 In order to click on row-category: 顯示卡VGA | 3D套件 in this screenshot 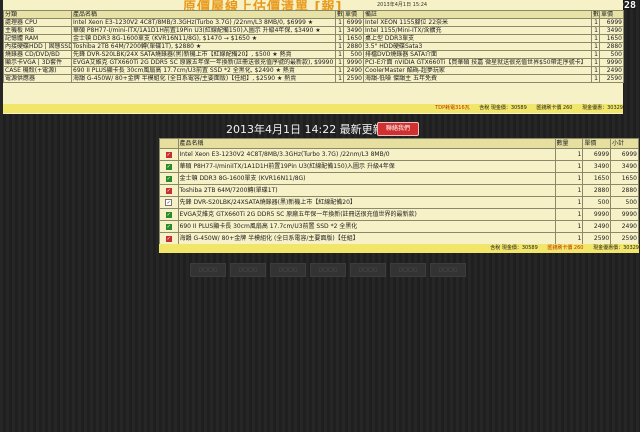, I will do `click(37, 62)`.